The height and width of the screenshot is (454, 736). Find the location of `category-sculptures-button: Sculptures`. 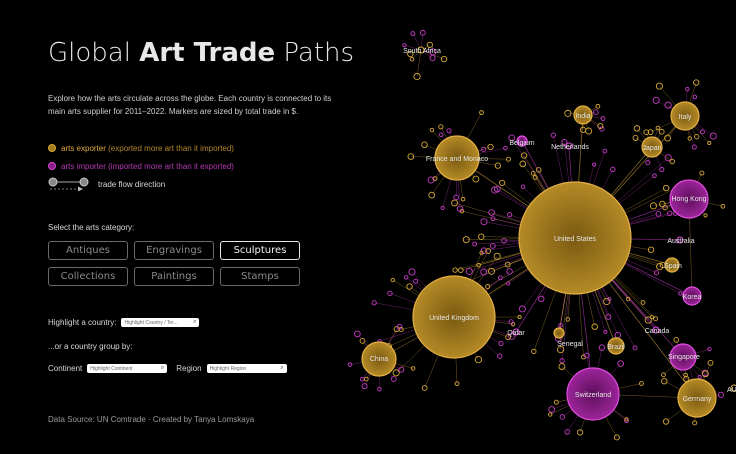

category-sculptures-button: Sculptures is located at coordinates (260, 250).